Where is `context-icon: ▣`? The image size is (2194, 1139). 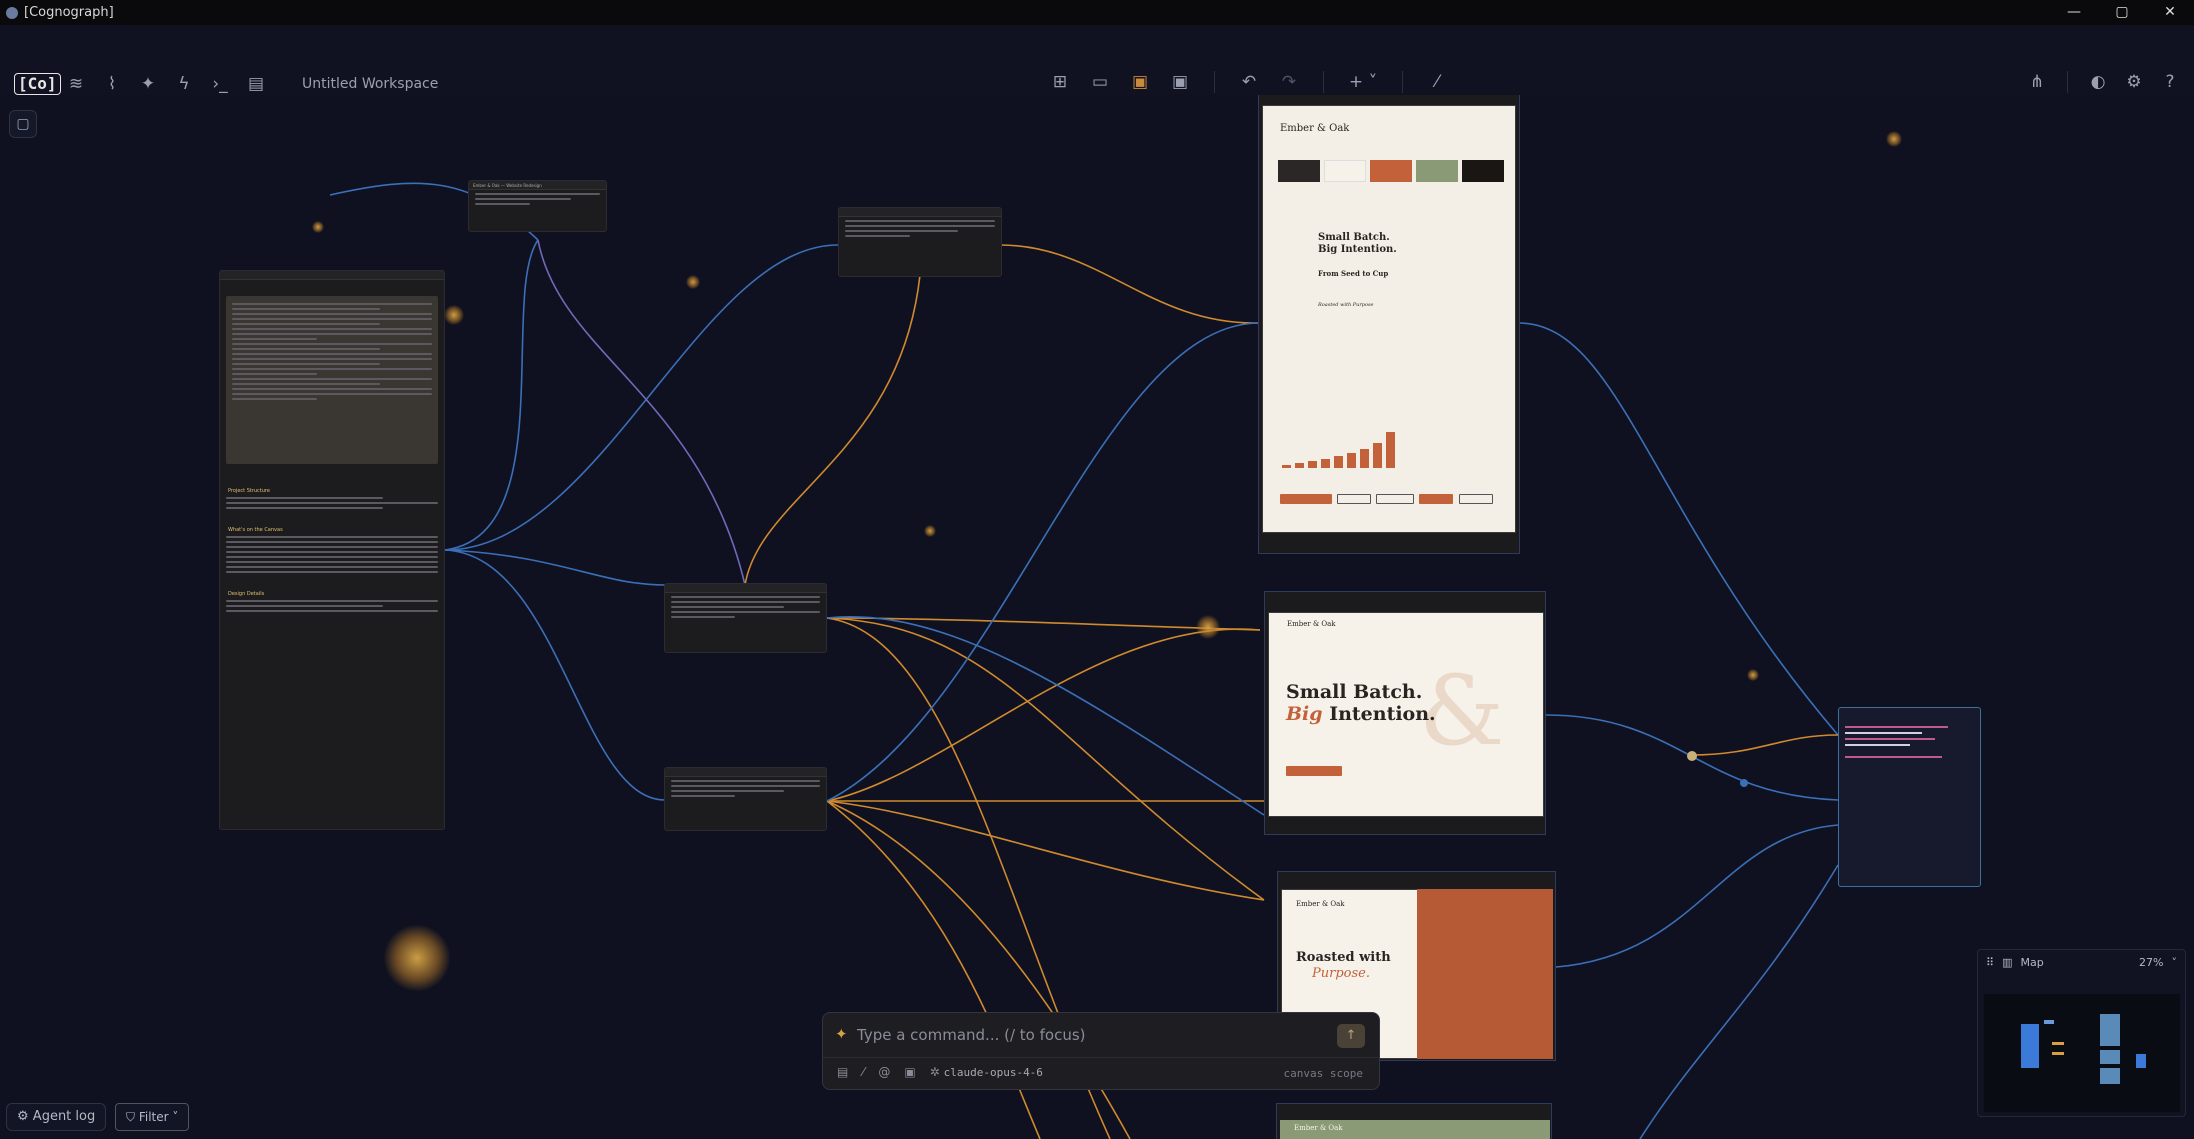 context-icon: ▣ is located at coordinates (909, 1072).